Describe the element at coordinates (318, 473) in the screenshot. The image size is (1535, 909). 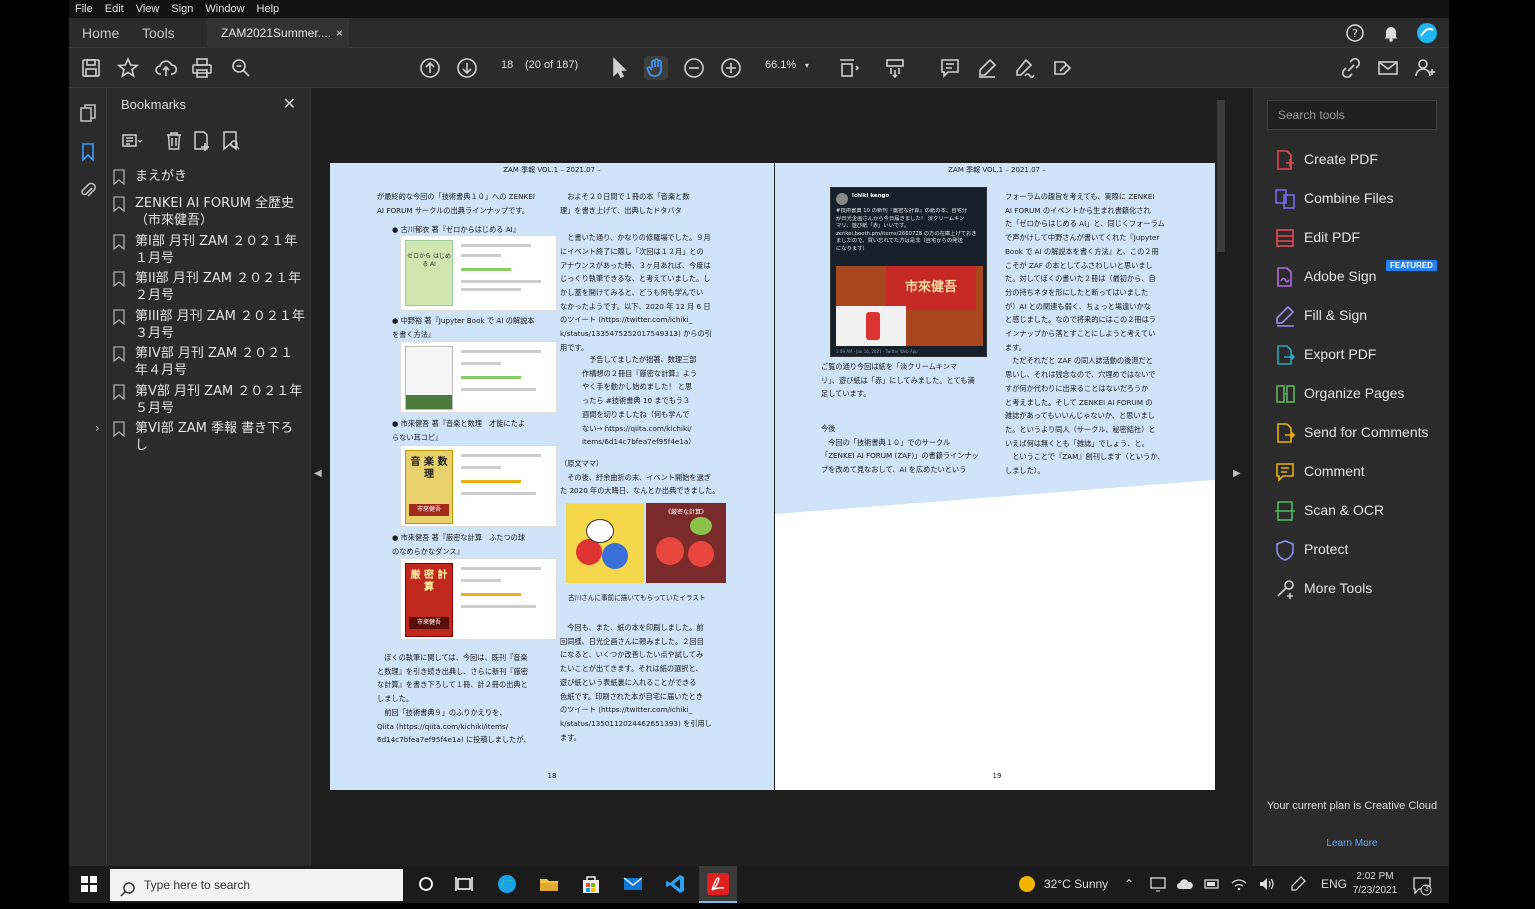
I see `previous-page-arrow-icon: ◀` at that location.